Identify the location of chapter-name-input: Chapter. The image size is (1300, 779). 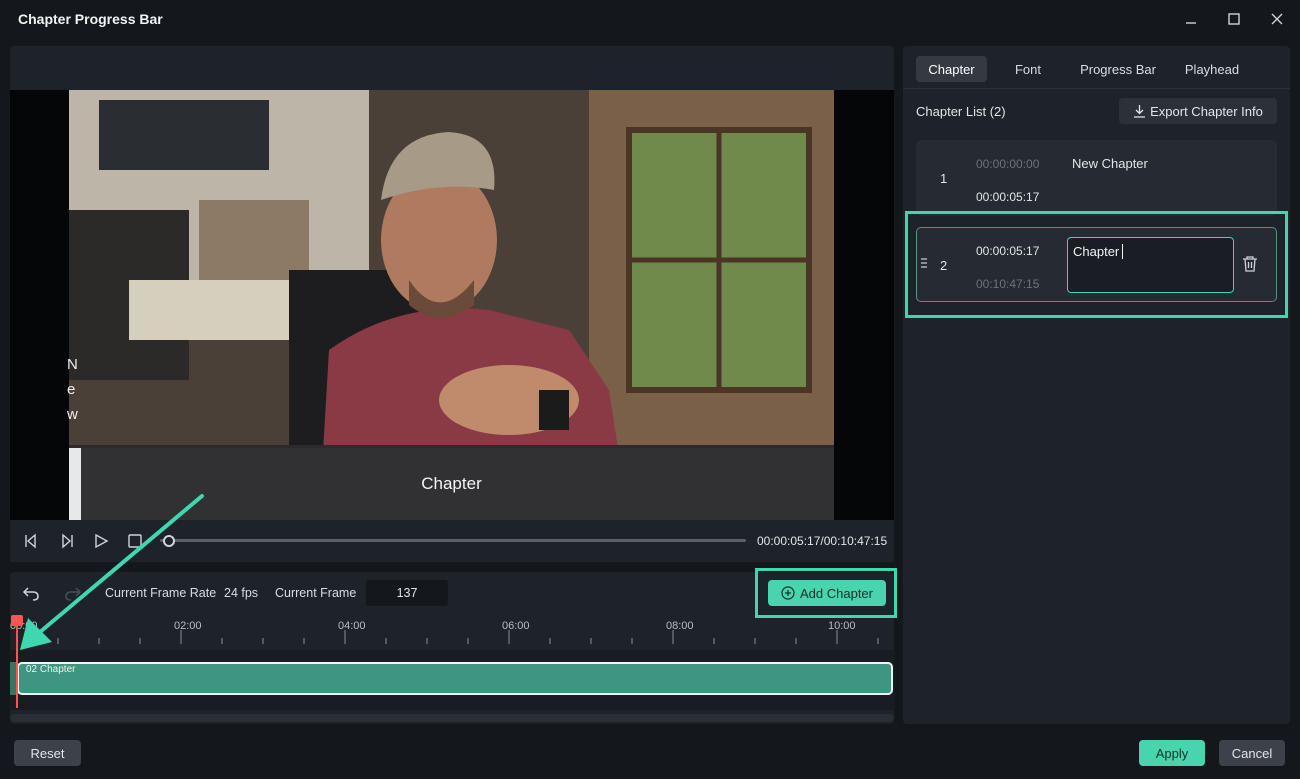
(1150, 265).